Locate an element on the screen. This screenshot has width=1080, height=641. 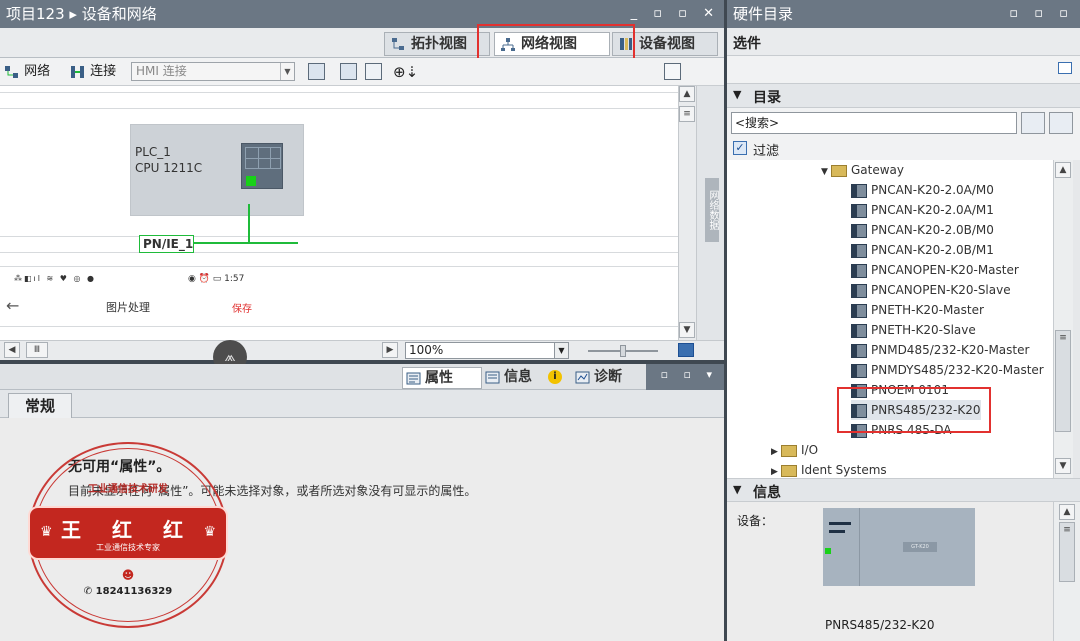
catalog-search-input: <搜索> is located at coordinates (874, 123).